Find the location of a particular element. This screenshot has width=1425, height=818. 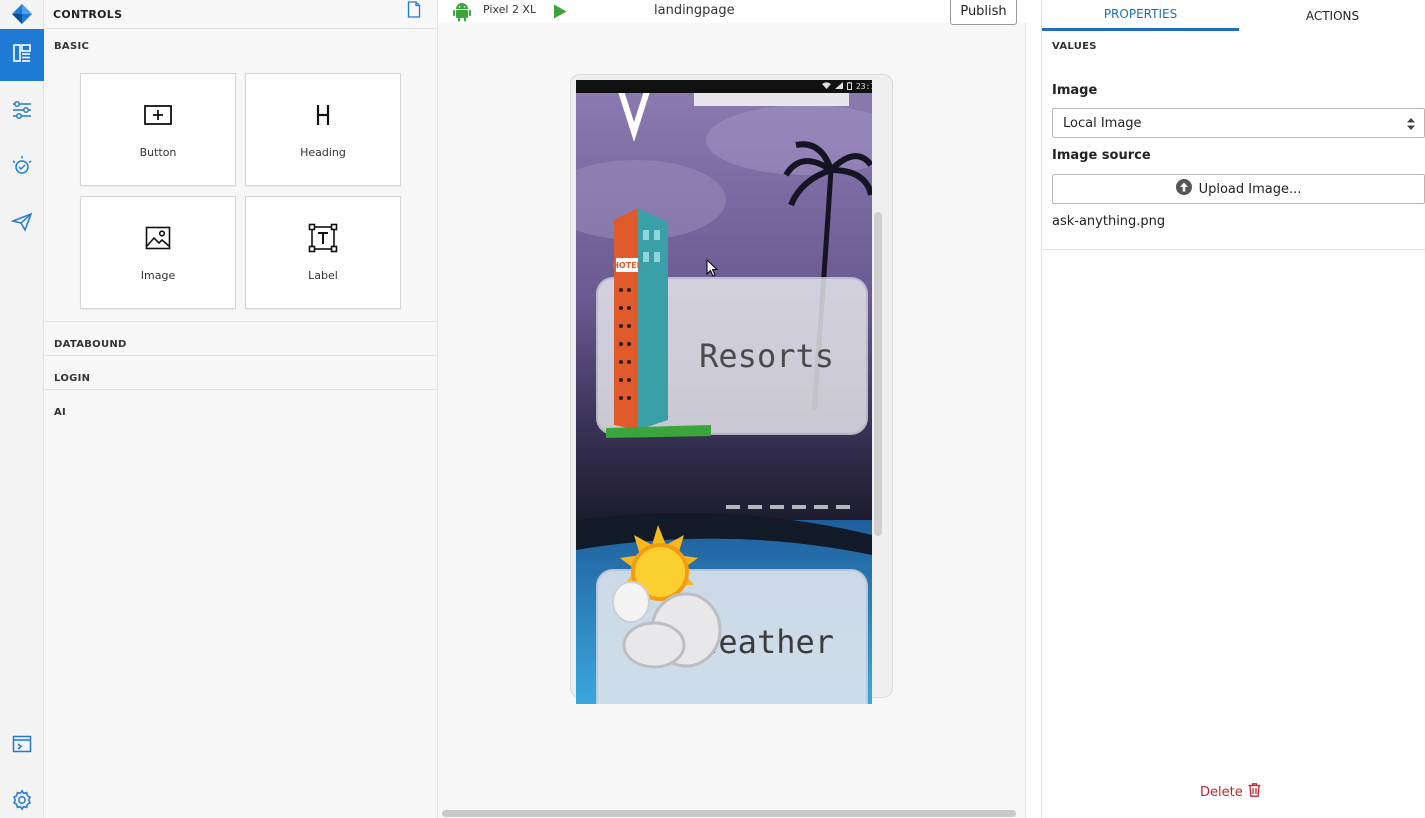

canvas-horizontal-scrollbar is located at coordinates (729, 813).